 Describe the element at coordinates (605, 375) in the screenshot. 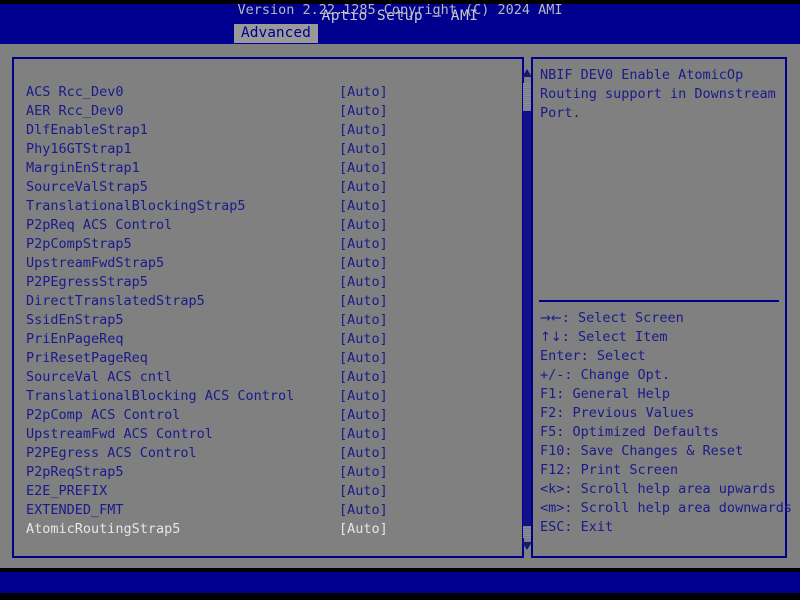

I see `key-legend-text: +/-: Change Opt.` at that location.